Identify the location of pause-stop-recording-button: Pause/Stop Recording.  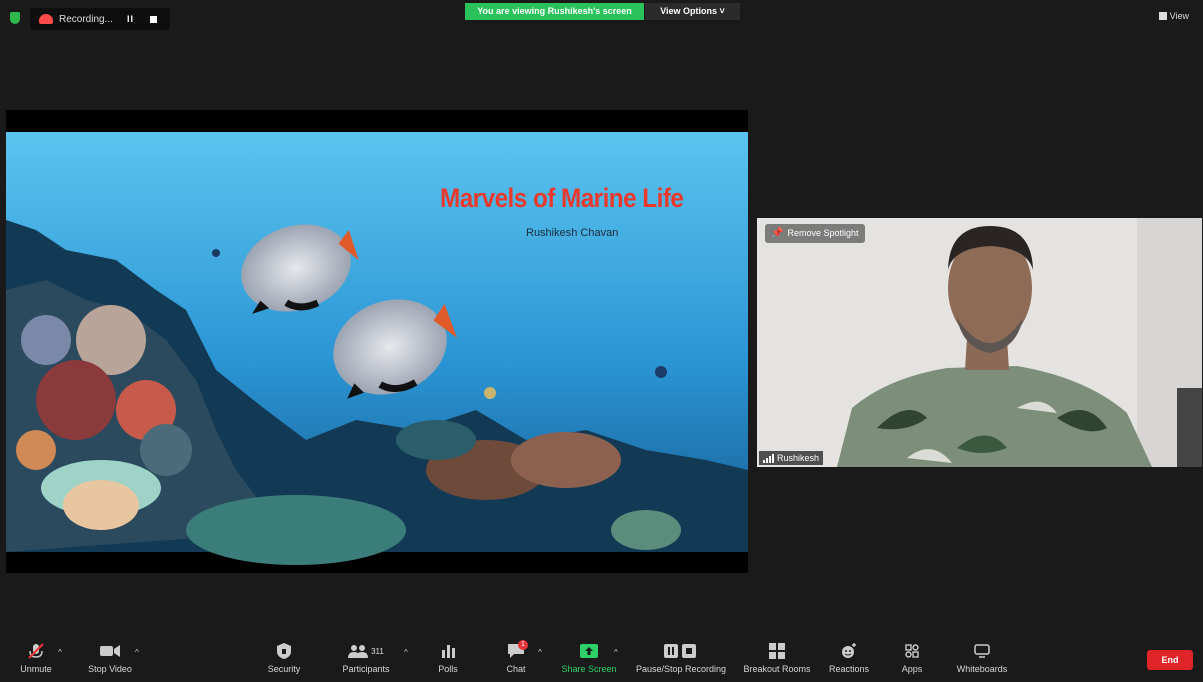
(681, 660).